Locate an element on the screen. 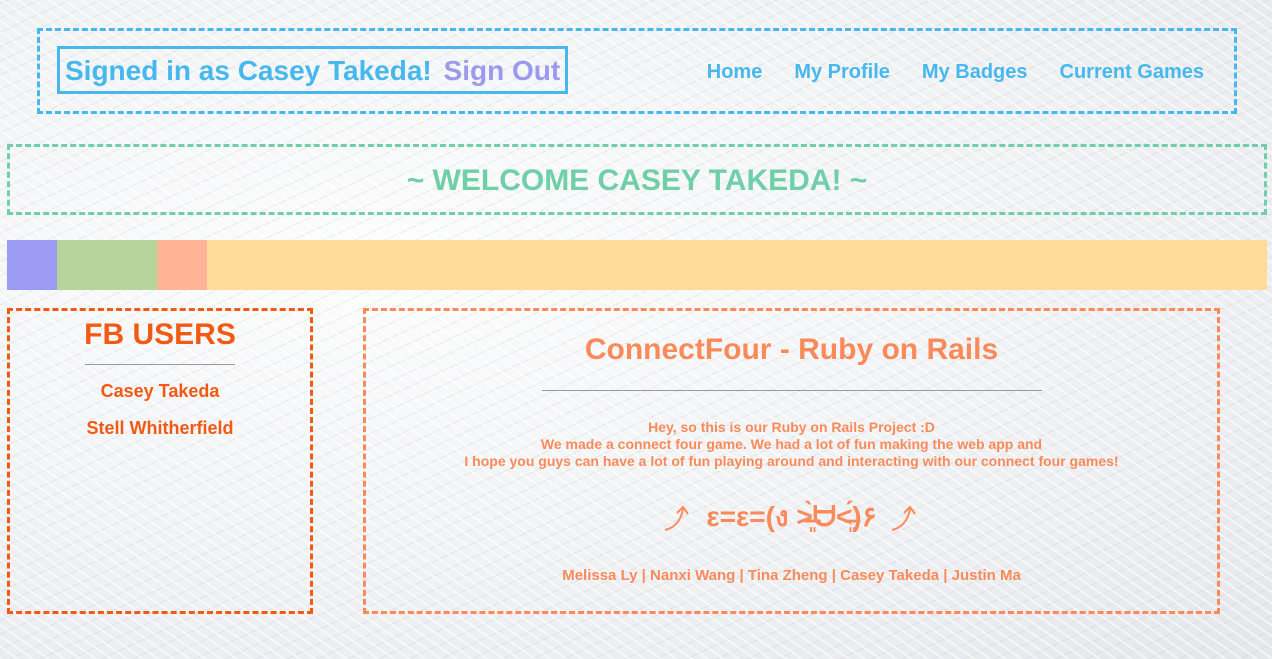 Image resolution: width=1272 pixels, height=659 pixels. color-swatch-yellow is located at coordinates (737, 265).